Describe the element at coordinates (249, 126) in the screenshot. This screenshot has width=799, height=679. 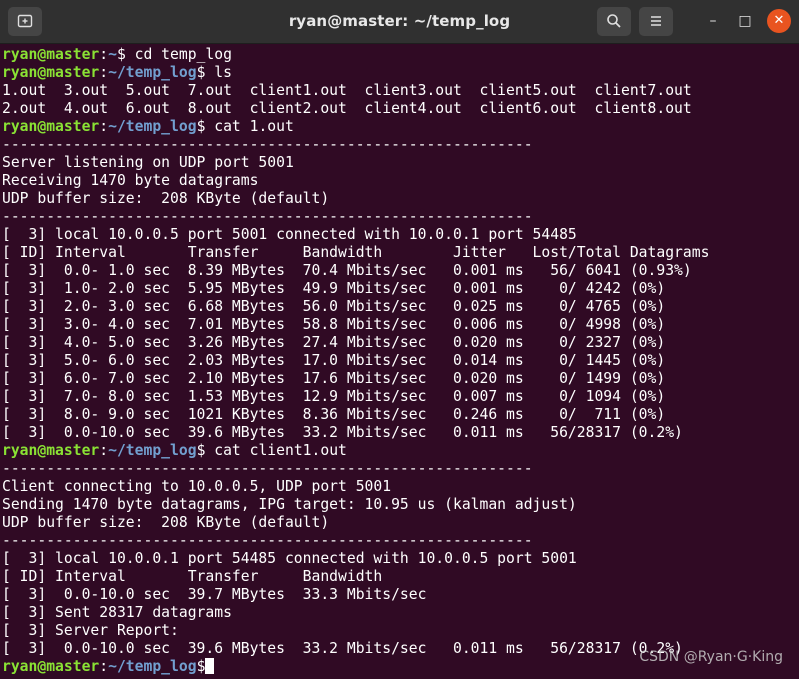
I see `prompt-command: cat 1.out` at that location.